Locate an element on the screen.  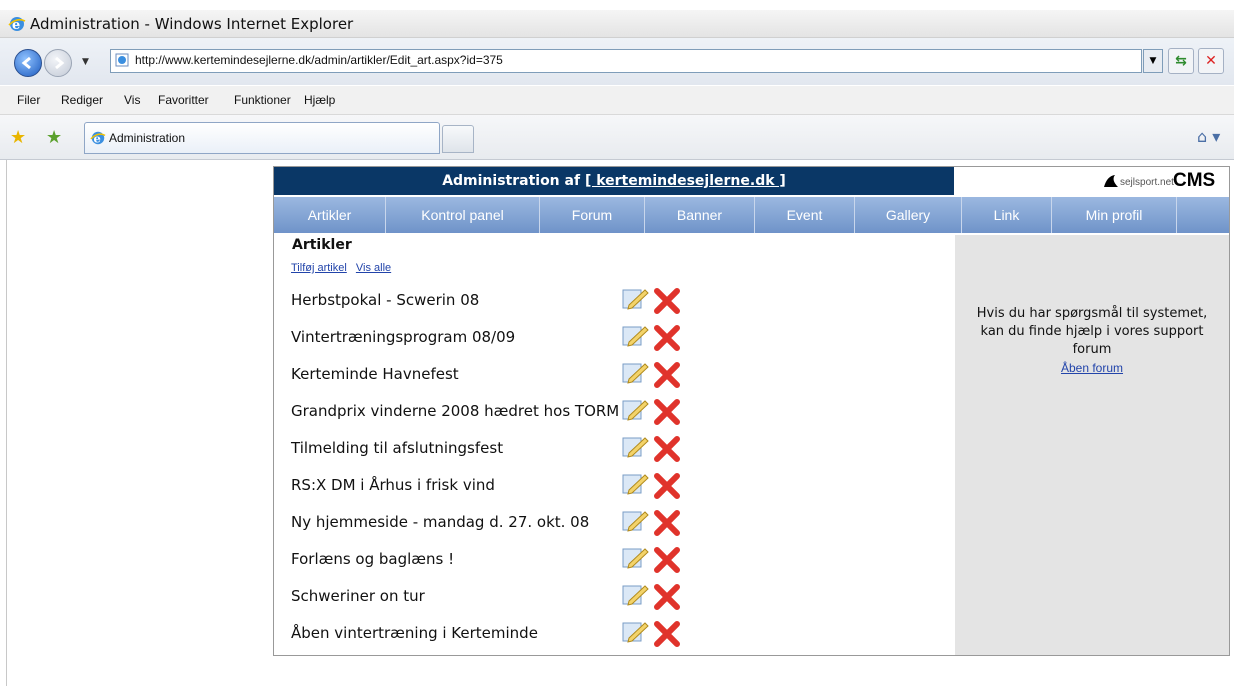
recent-pages-dropdown-icon: ▼ is located at coordinates (85, 62).